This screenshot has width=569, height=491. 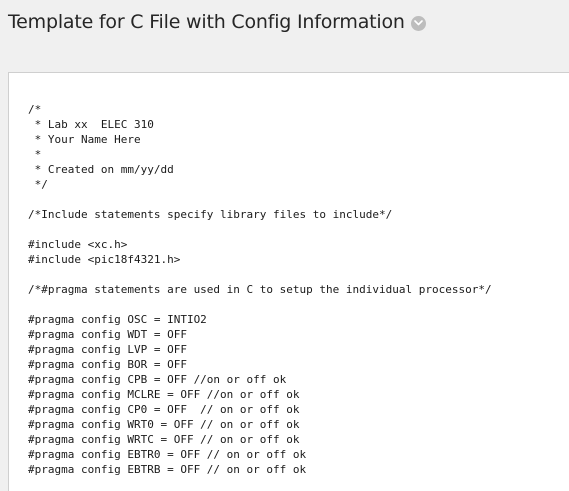 What do you see at coordinates (104, 259) in the screenshot?
I see `code-line: #include <pic18f4321.h>` at bounding box center [104, 259].